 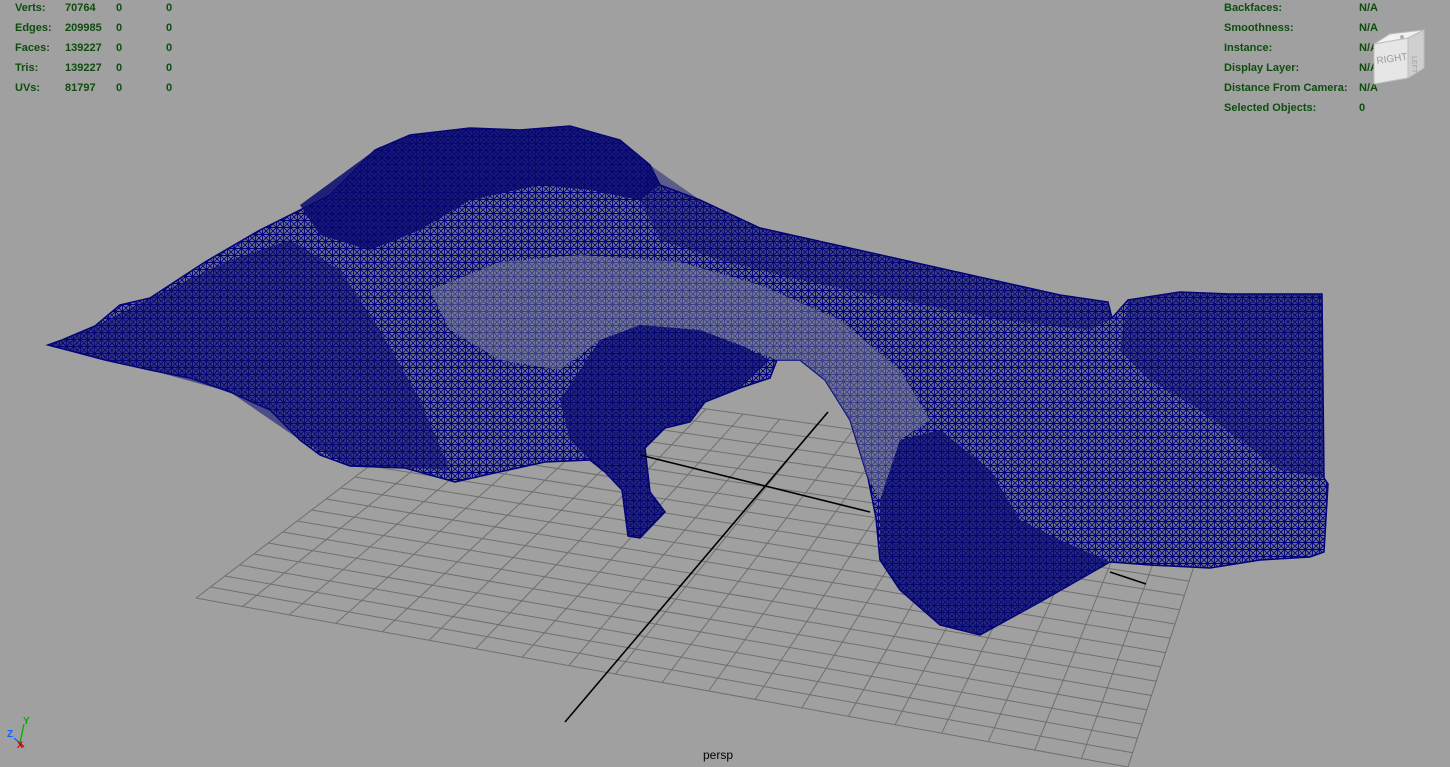 What do you see at coordinates (83, 28) in the screenshot?
I see `poly-count-value: 209985` at bounding box center [83, 28].